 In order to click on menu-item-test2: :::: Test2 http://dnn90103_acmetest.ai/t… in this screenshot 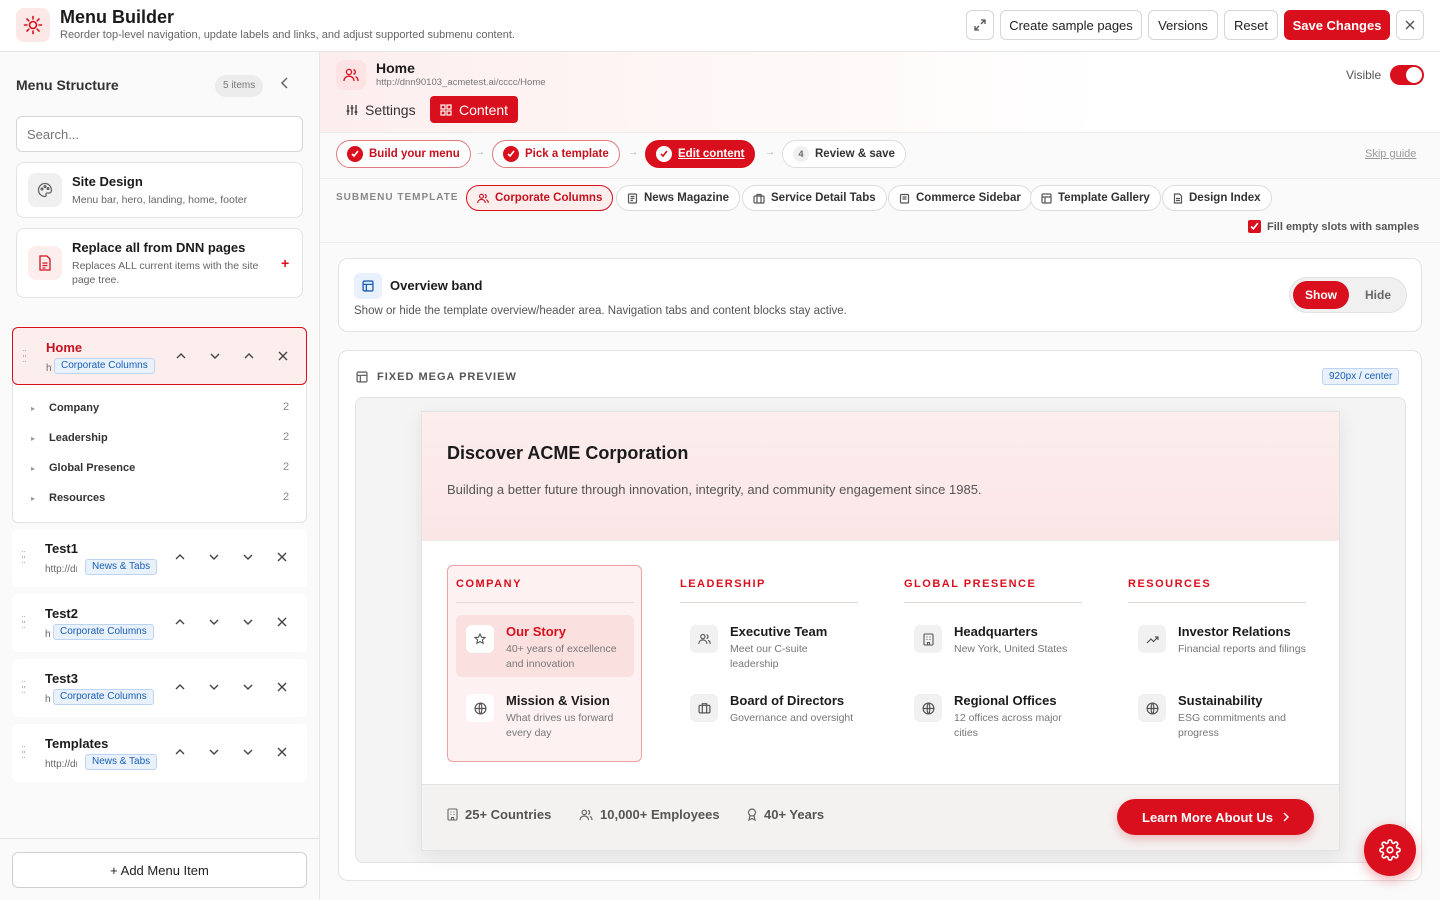, I will do `click(159, 623)`.